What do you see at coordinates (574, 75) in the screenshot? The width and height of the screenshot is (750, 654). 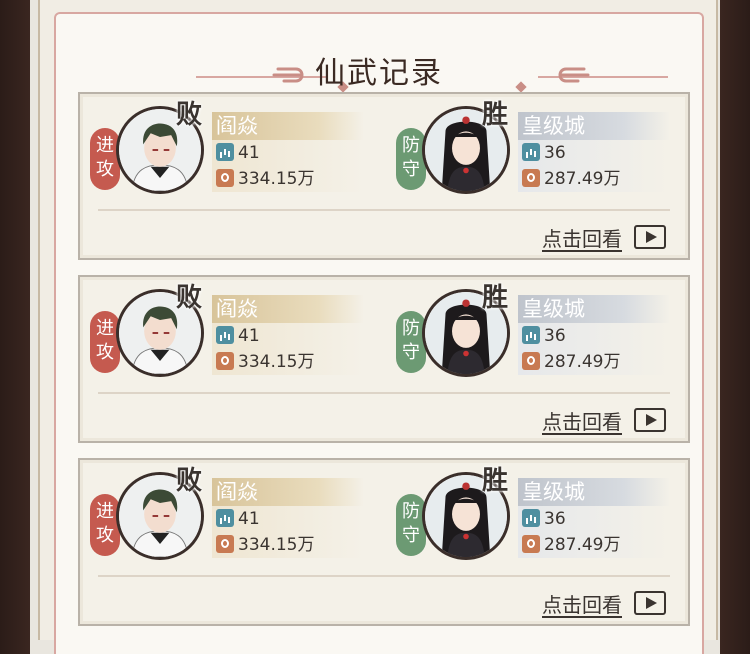 I see `cloud-ornament-right-icon` at bounding box center [574, 75].